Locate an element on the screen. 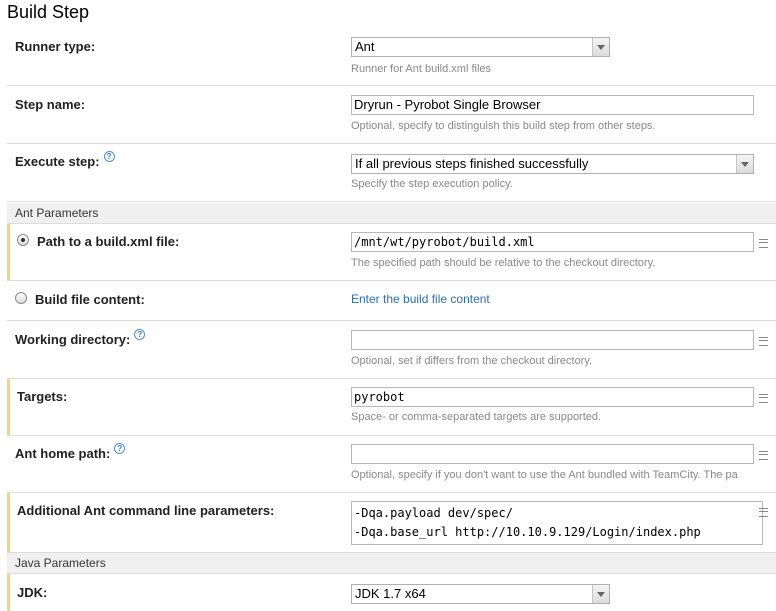 The image size is (776, 611). jdk-value: JDK 1.7 x64 is located at coordinates (390, 593).